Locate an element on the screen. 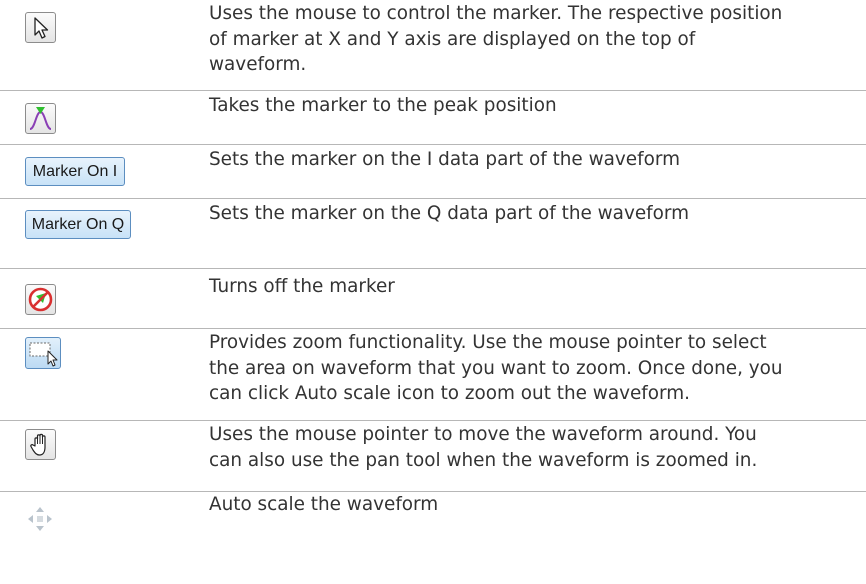  row-description: Takes the marker to the peak position is located at coordinates (383, 105).